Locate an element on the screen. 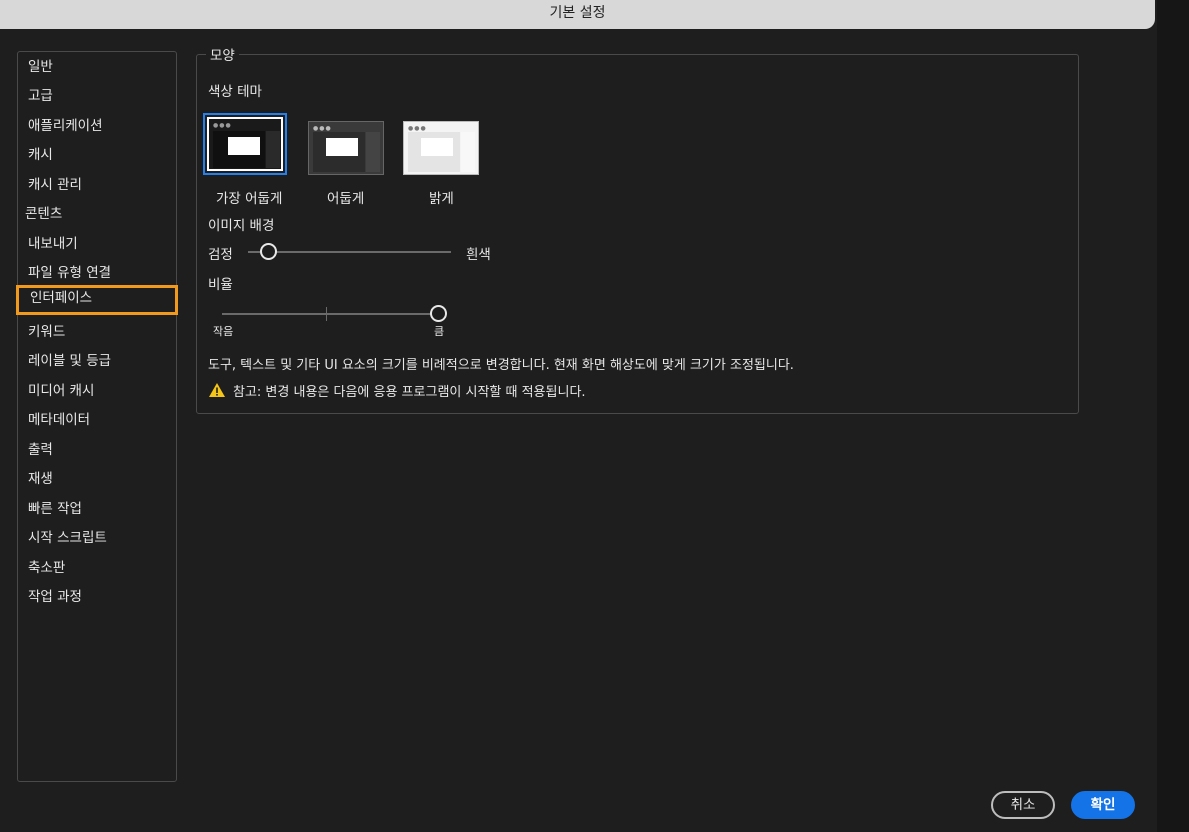 Image resolution: width=1189 pixels, height=832 pixels. restart-note: 참고: 변경 내용은 다음에 응용 프로그램이 시작할 때 적용됩니다. is located at coordinates (409, 392).